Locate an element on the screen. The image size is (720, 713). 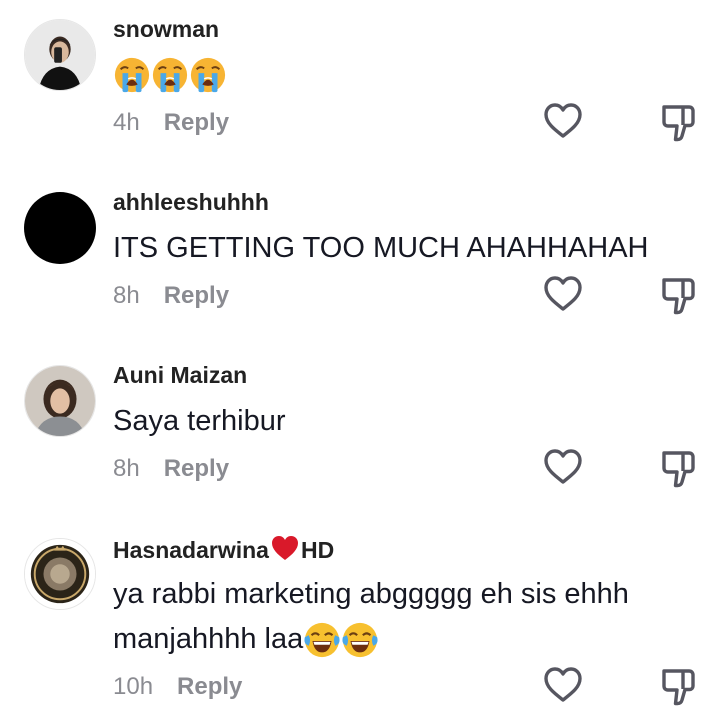
username: Hasnadarwina HD is located at coordinates (223, 549).